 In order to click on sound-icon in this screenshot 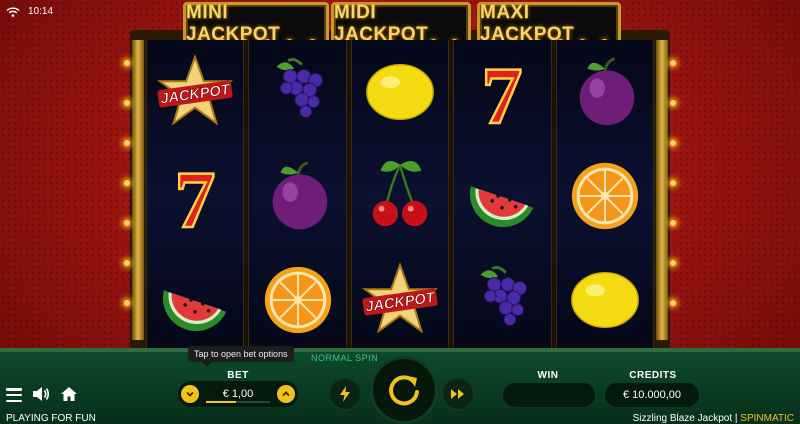, I will do `click(41, 394)`.